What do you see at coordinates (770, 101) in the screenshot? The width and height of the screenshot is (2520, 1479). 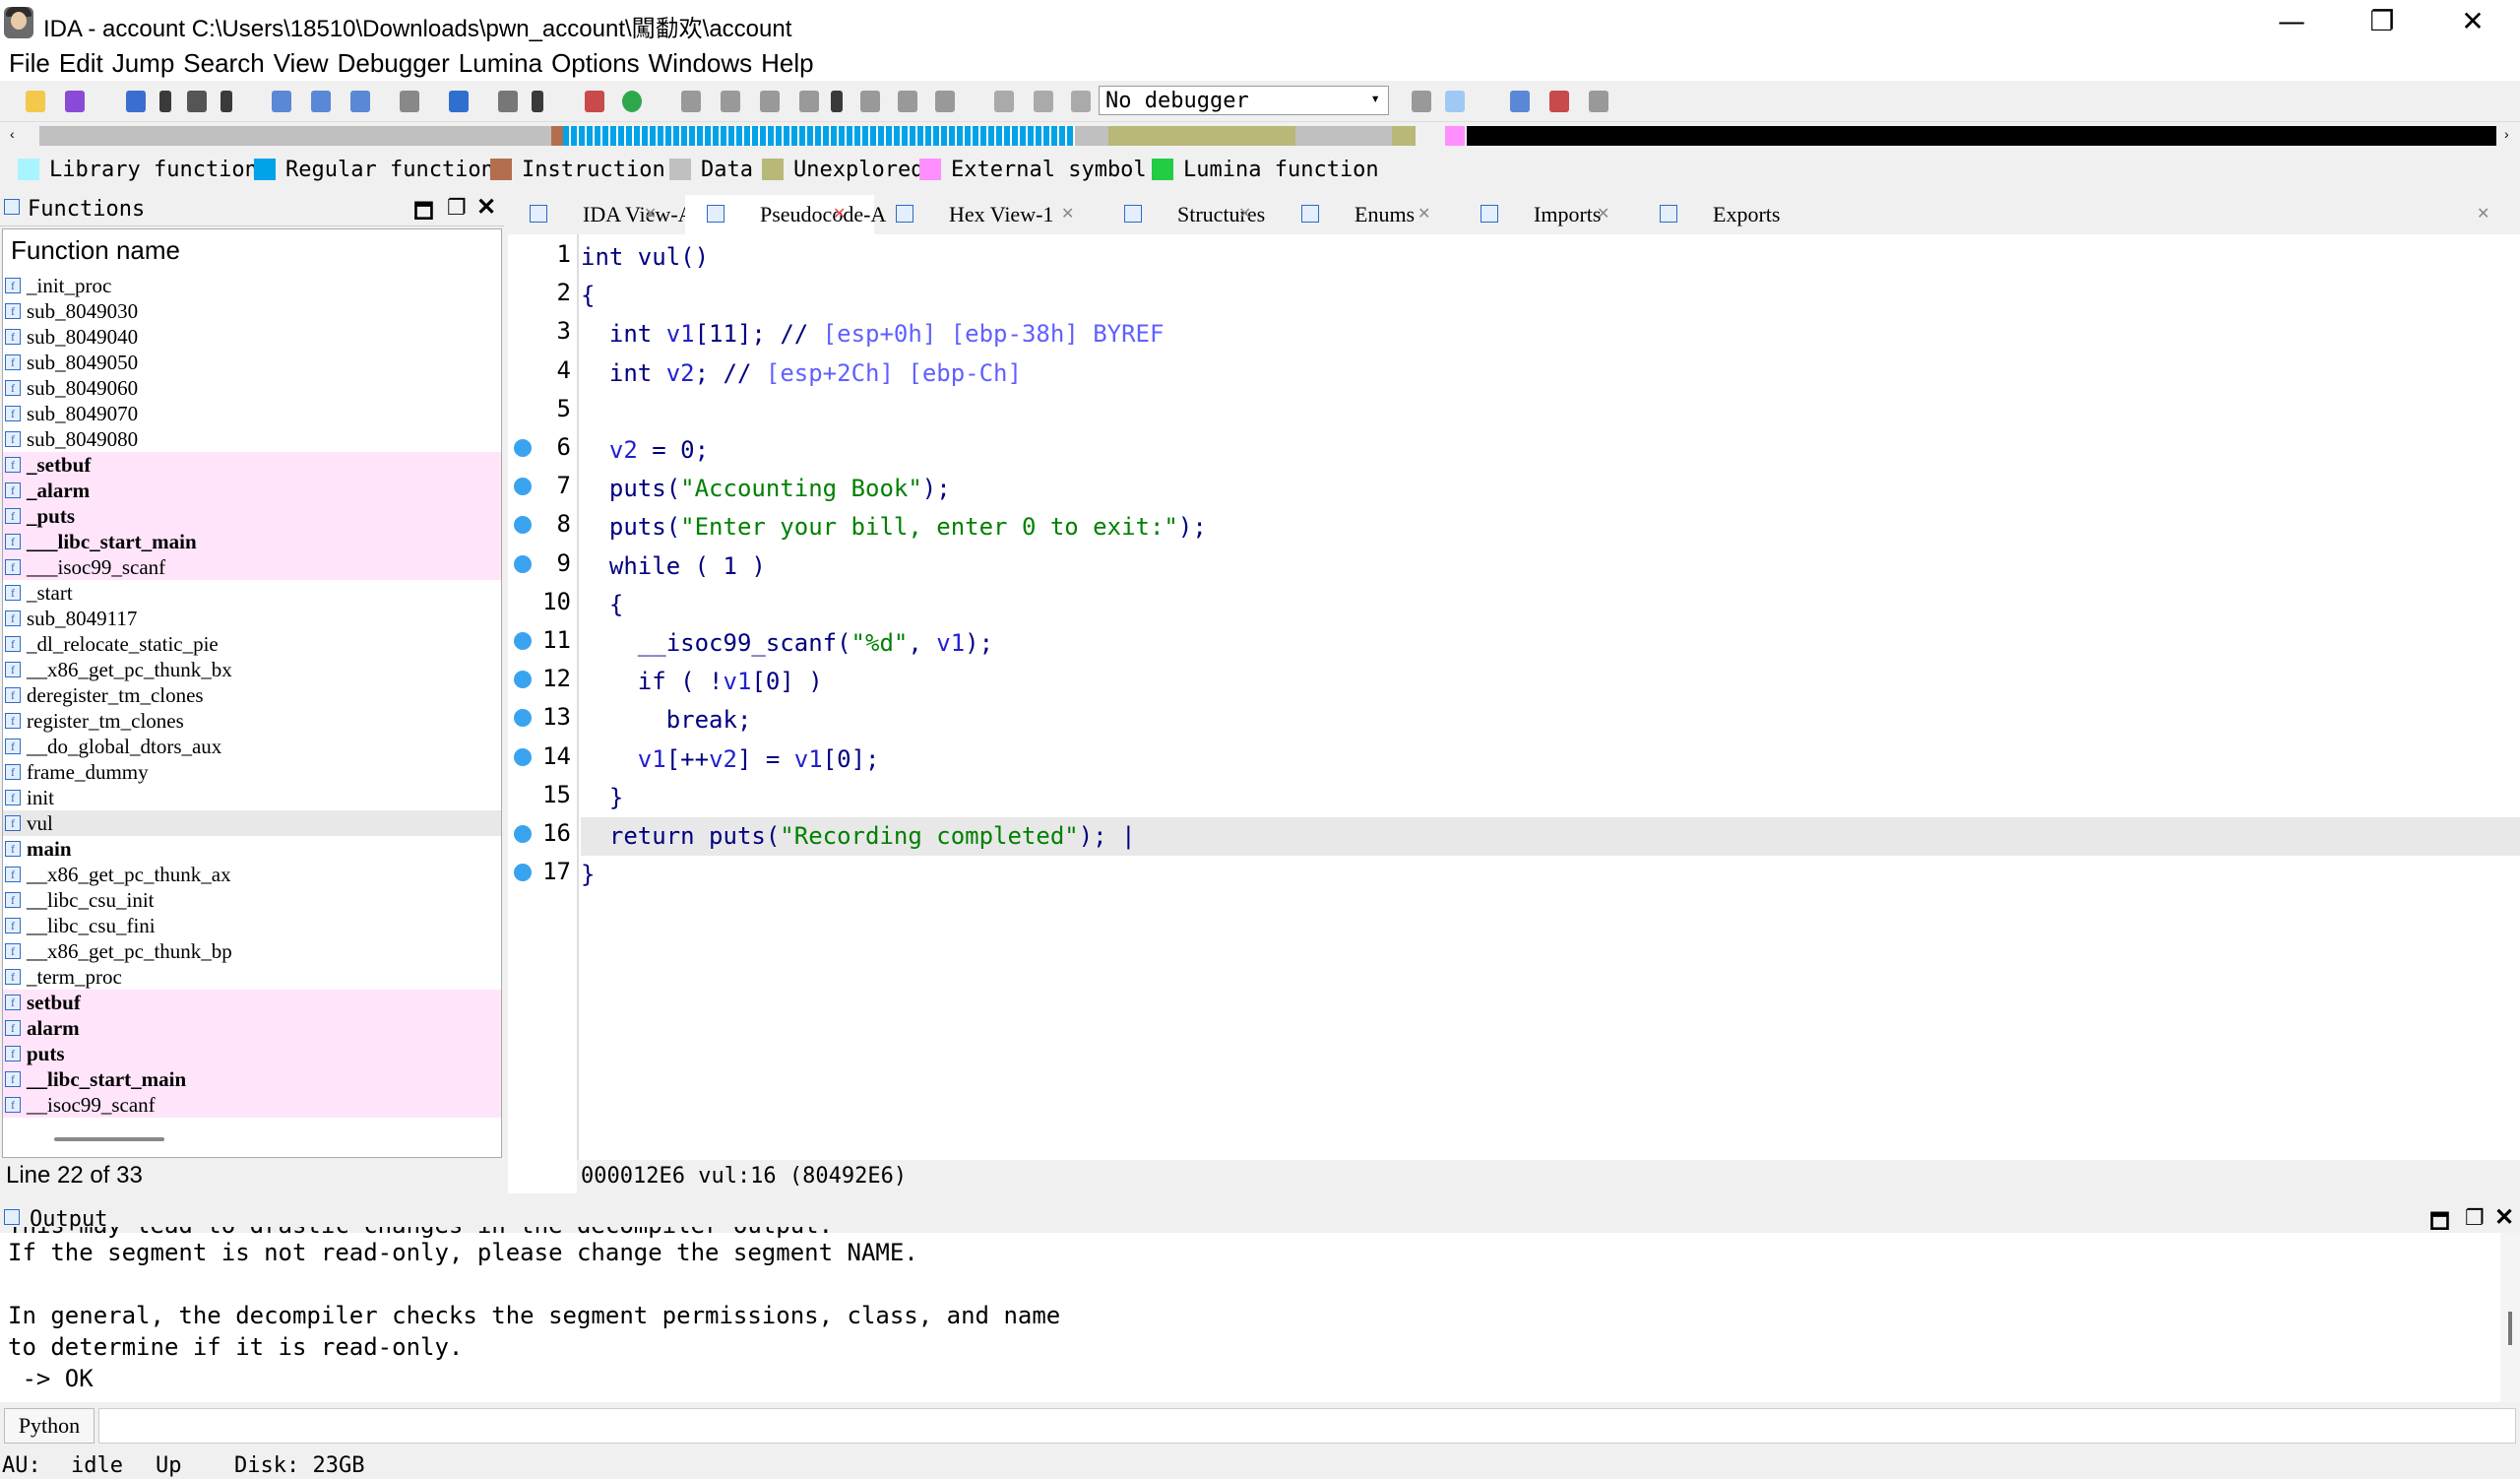 I see `step-over-icon` at bounding box center [770, 101].